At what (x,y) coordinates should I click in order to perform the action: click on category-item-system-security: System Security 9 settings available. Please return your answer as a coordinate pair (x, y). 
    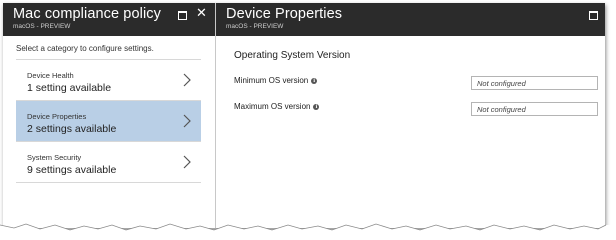
    Looking at the image, I should click on (108, 162).